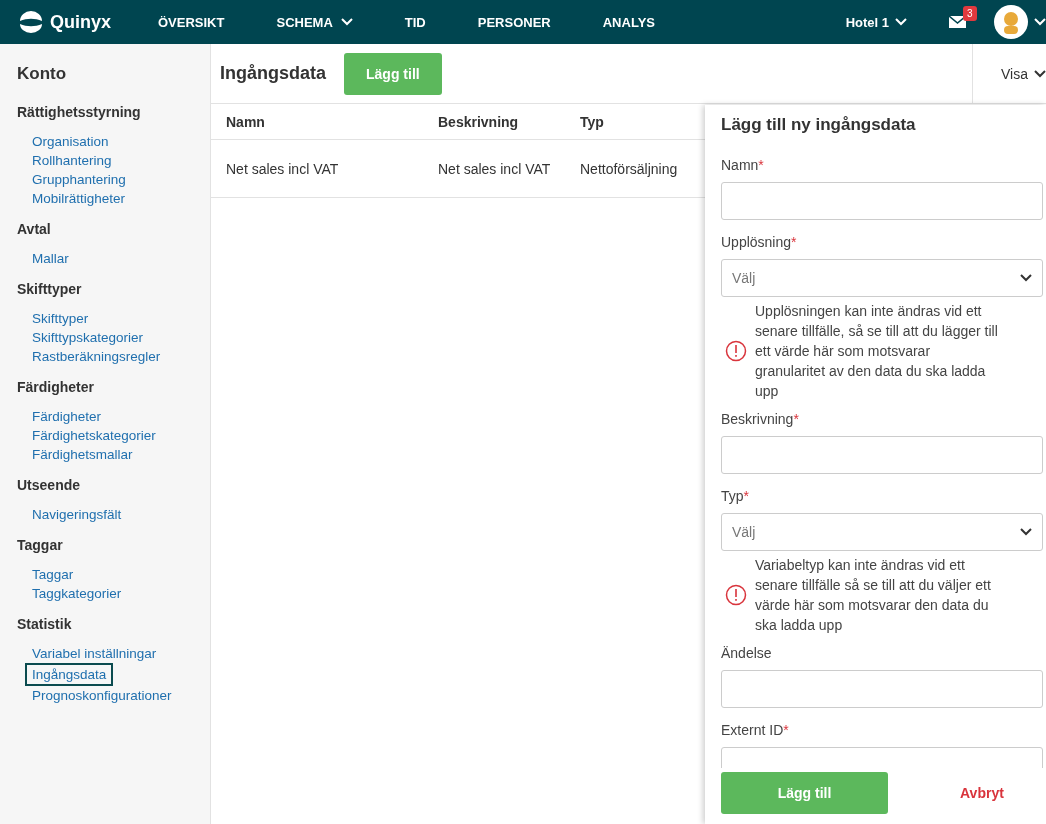 This screenshot has height=824, width=1046. Describe the element at coordinates (67, 416) in the screenshot. I see `sidebar-link: Färdigheter` at that location.